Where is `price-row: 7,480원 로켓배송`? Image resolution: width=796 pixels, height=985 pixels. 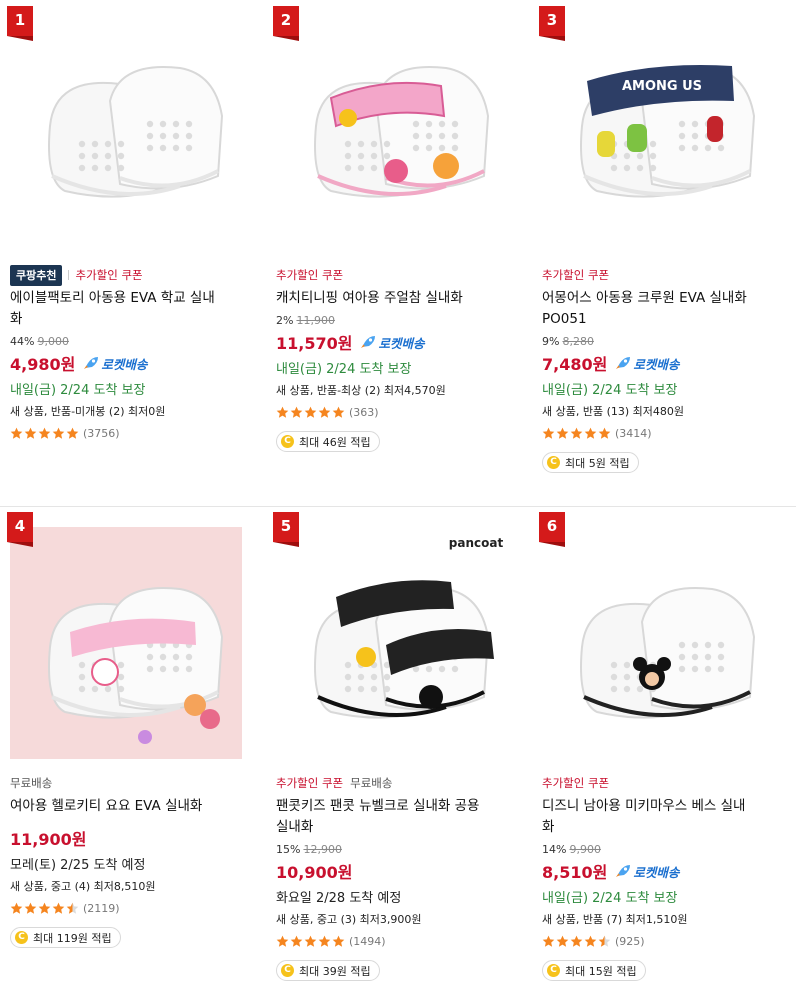
price-row: 7,480원 로켓배송 is located at coordinates (669, 363).